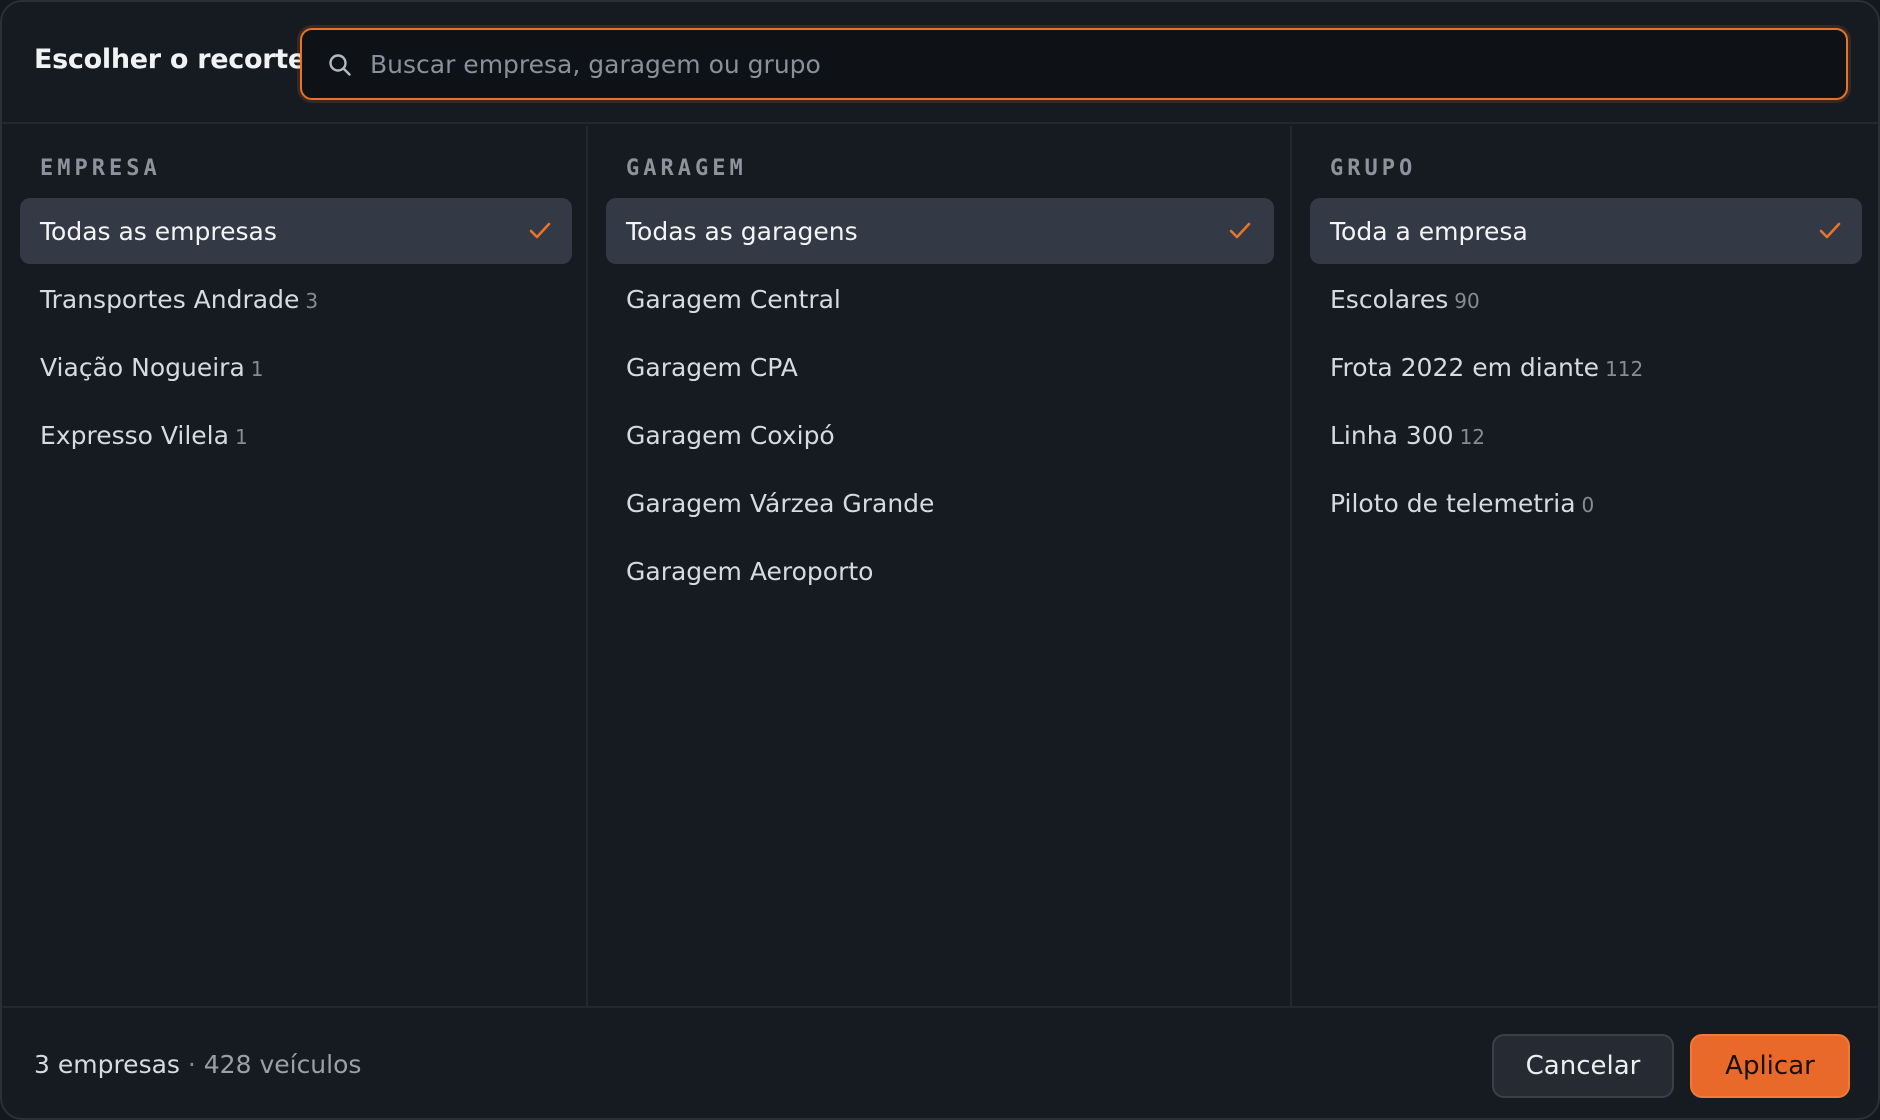 The width and height of the screenshot is (1880, 1120). I want to click on selection-summary: 3 empresas · 428 veículos, so click(197, 1064).